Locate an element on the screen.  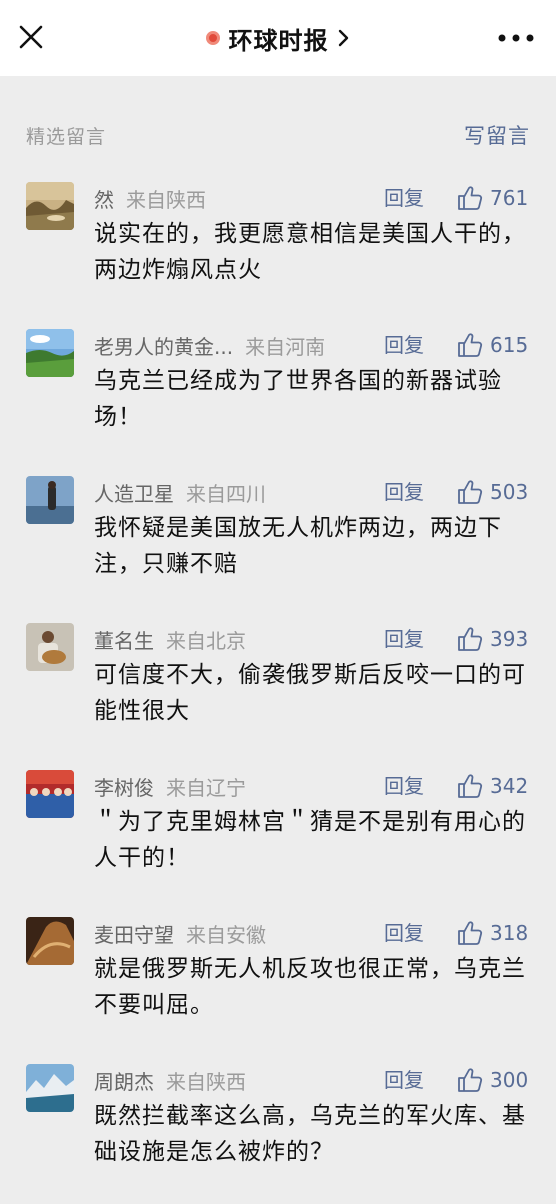
comment-text: 可信度不大，偷袭俄罗斯后反咬一口的可能性很大 is located at coordinates (310, 693).